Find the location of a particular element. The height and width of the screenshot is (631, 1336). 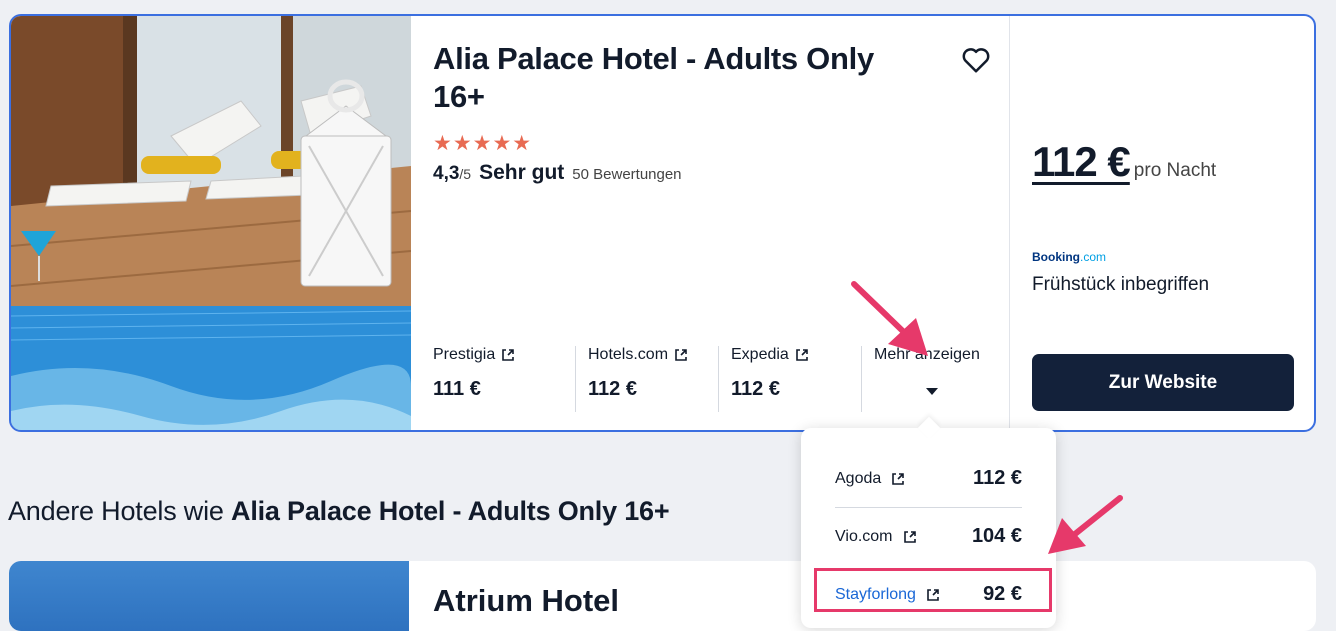

main-price: 112 € pro Nacht is located at coordinates (1124, 162).